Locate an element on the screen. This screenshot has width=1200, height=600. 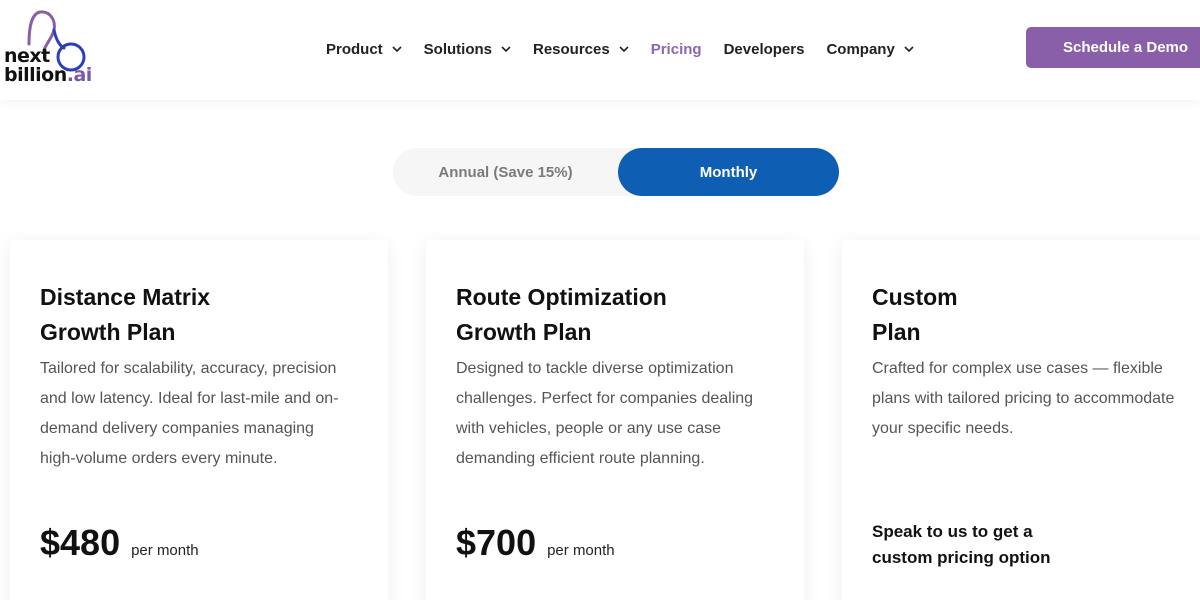
plan-title-line1: Custom is located at coordinates (915, 297).